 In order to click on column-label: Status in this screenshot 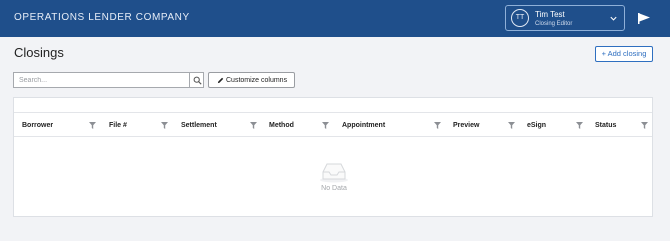, I will do `click(606, 125)`.